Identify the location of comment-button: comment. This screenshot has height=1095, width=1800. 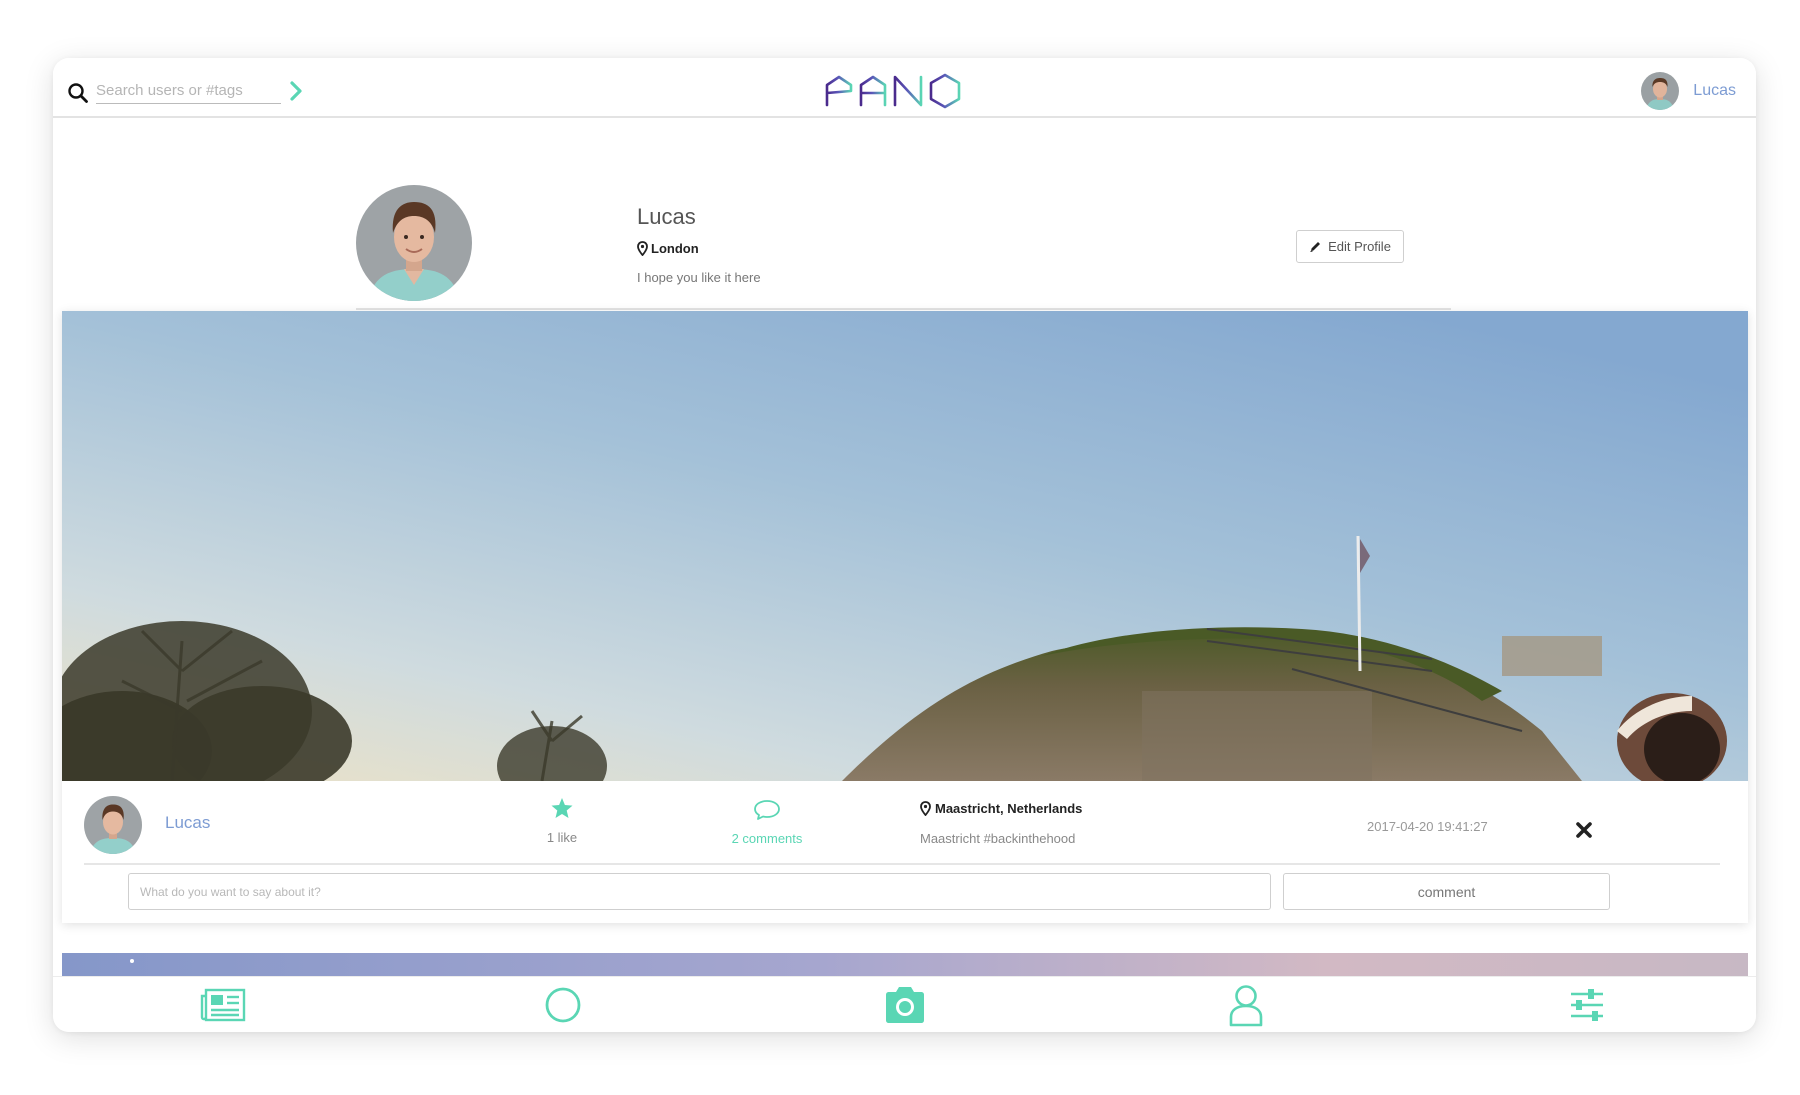
(1446, 891).